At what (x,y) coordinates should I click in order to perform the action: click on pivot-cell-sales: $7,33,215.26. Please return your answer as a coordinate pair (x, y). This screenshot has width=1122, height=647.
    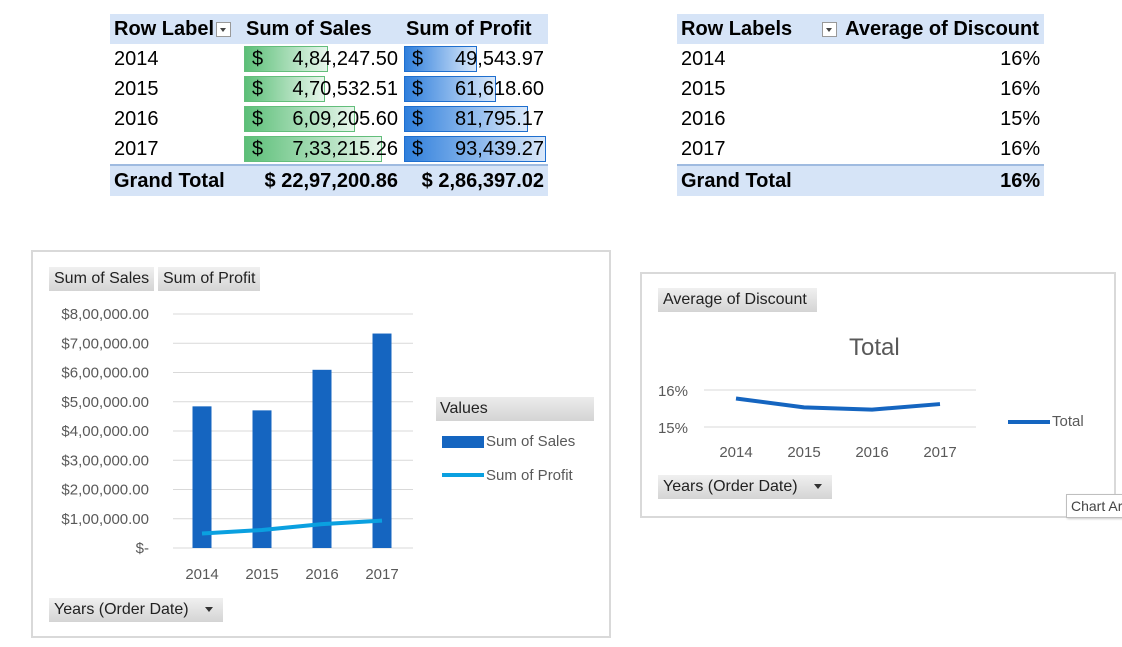
    Looking at the image, I should click on (322, 149).